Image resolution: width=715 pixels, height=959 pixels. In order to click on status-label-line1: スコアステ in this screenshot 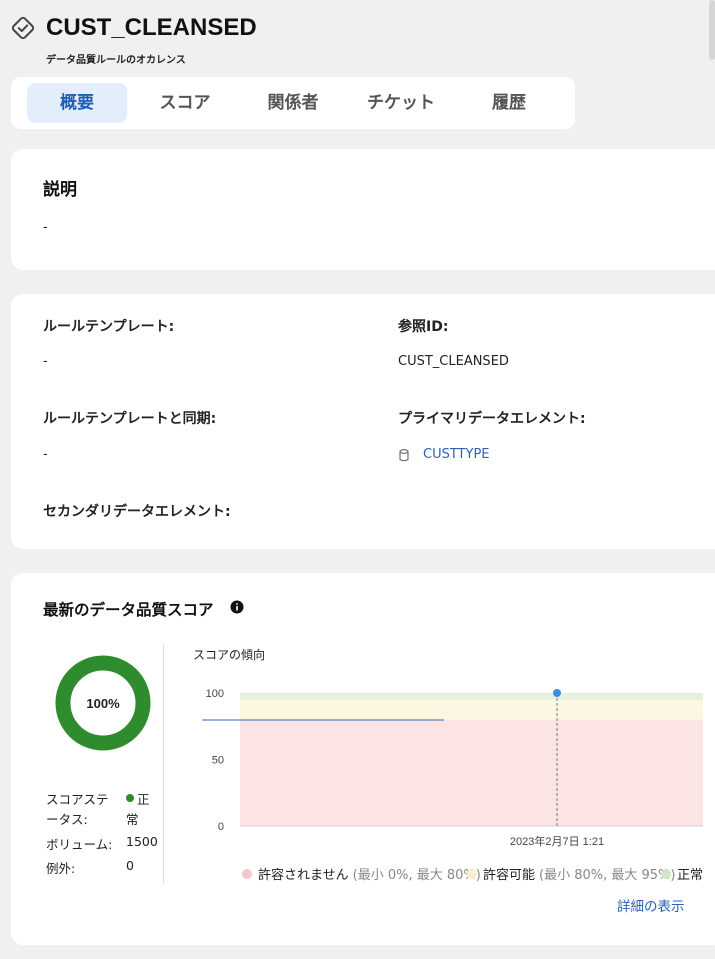, I will do `click(77, 799)`.